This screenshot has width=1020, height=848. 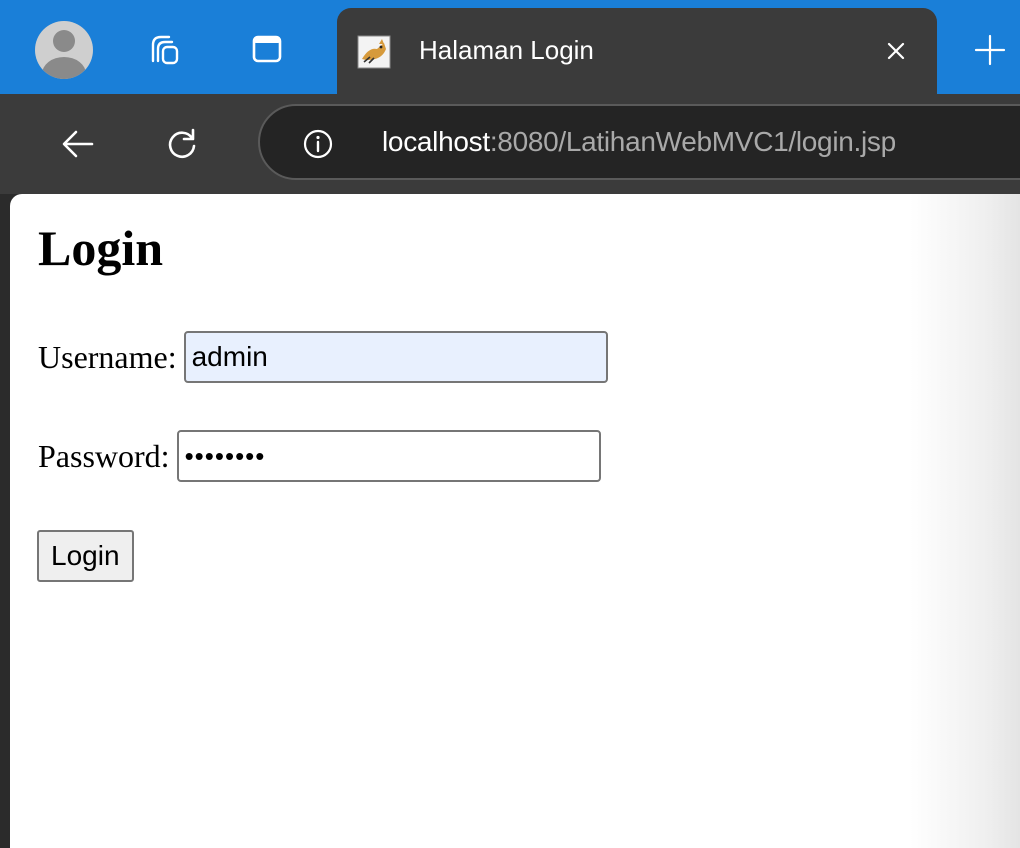 What do you see at coordinates (101, 248) in the screenshot?
I see `page-title: Login` at bounding box center [101, 248].